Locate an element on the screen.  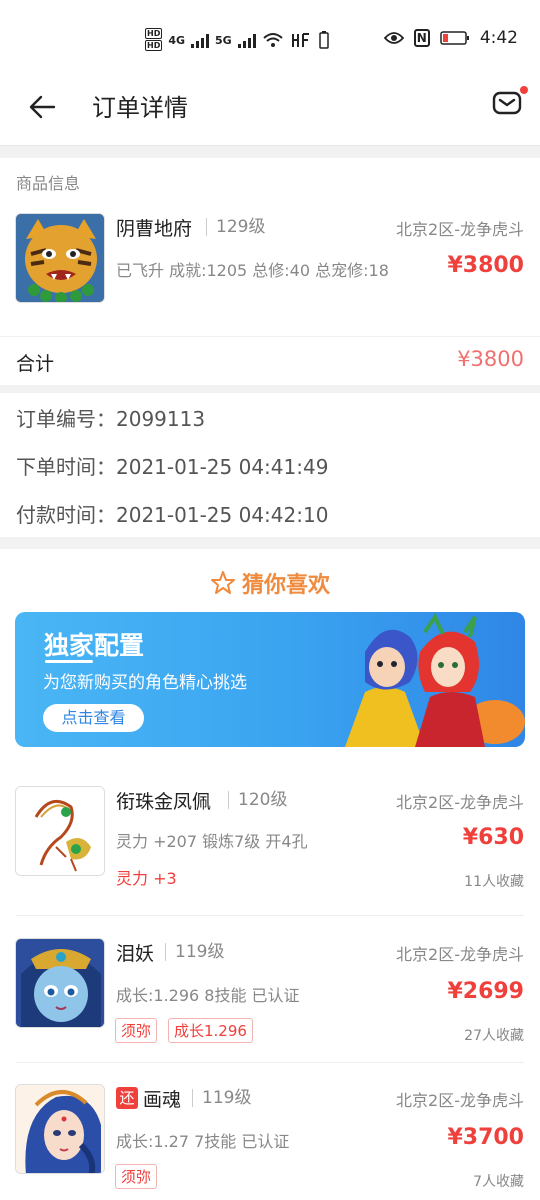
back-arrow-icon is located at coordinates (43, 107).